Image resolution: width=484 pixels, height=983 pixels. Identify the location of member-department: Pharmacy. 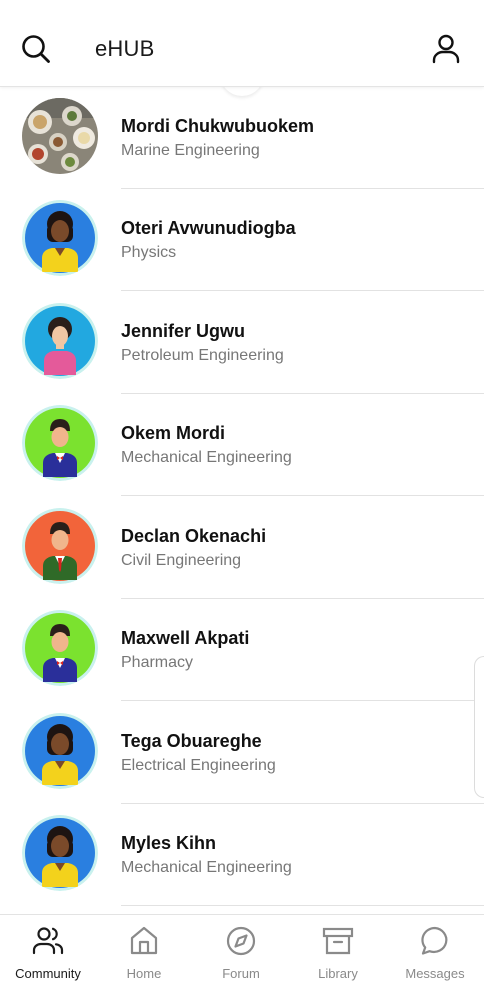
(157, 662).